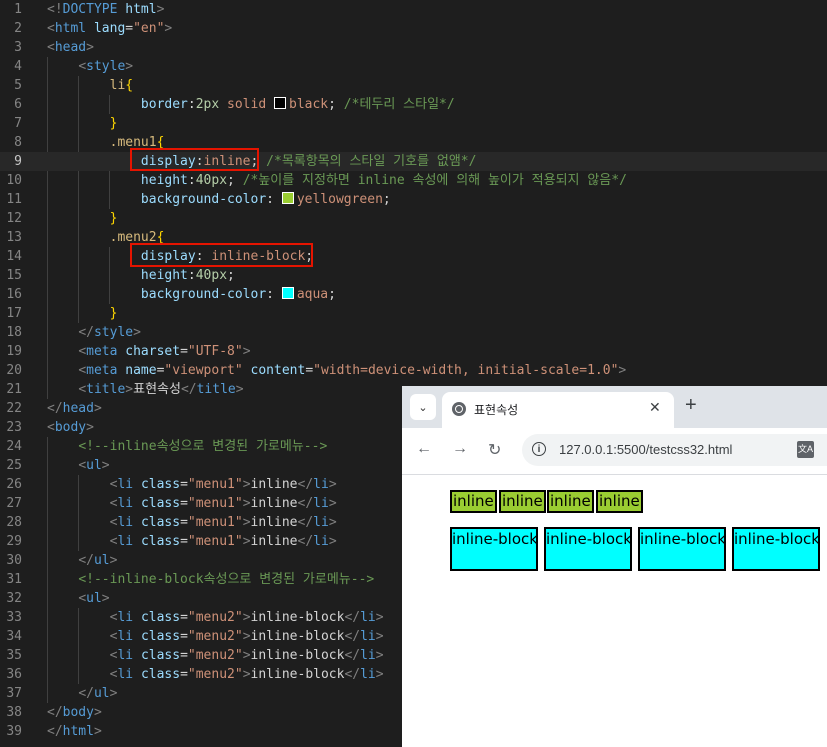 This screenshot has width=827, height=747. I want to click on code-text: <title>표현속성</title>, so click(161, 389).